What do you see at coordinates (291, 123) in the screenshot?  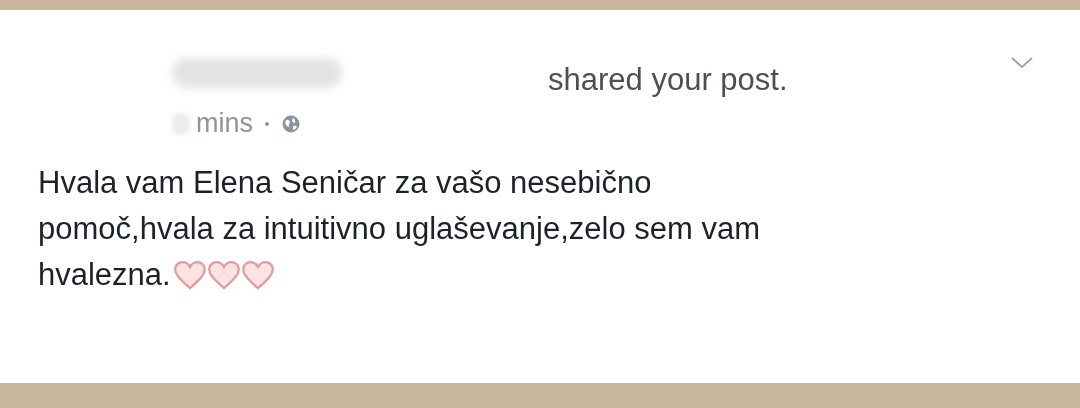 I see `globe-icon` at bounding box center [291, 123].